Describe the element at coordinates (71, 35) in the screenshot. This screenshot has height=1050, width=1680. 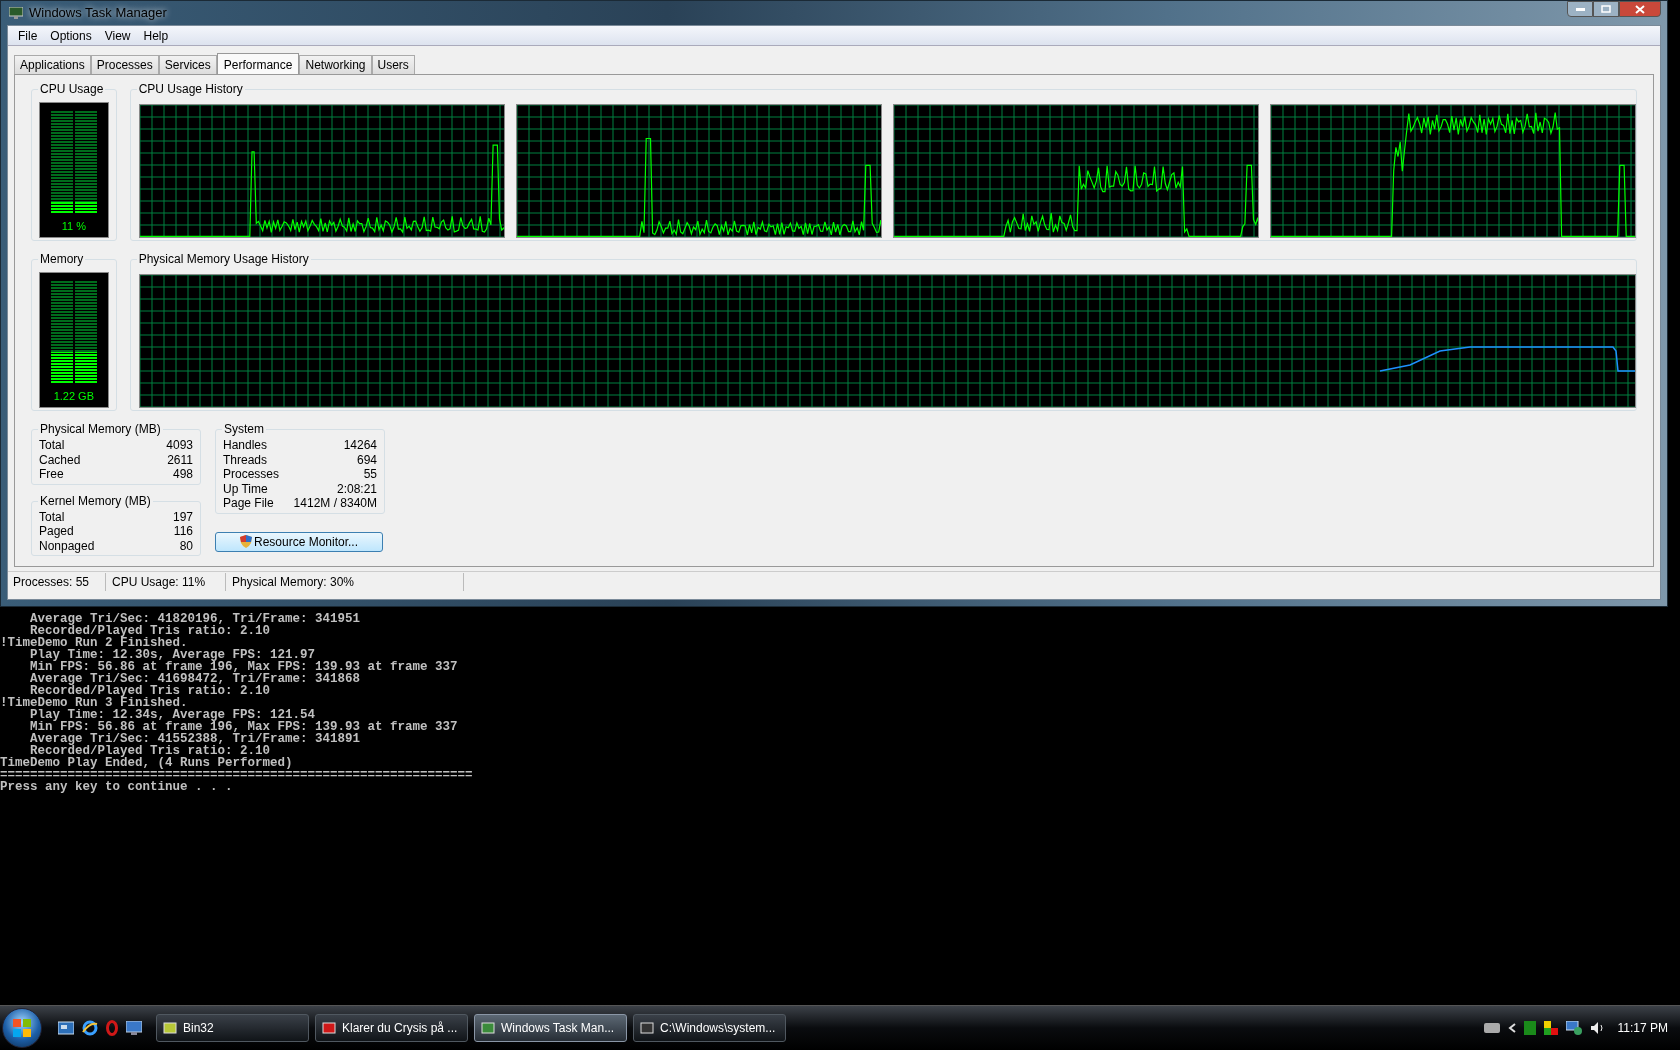
I see `menu-item: Options` at that location.